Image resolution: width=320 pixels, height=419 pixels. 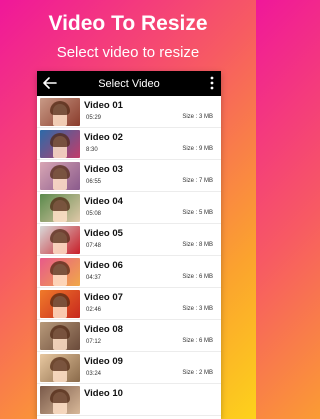 I want to click on video-list-item: Video 06 04:37 Size : 6 MB, so click(x=129, y=272).